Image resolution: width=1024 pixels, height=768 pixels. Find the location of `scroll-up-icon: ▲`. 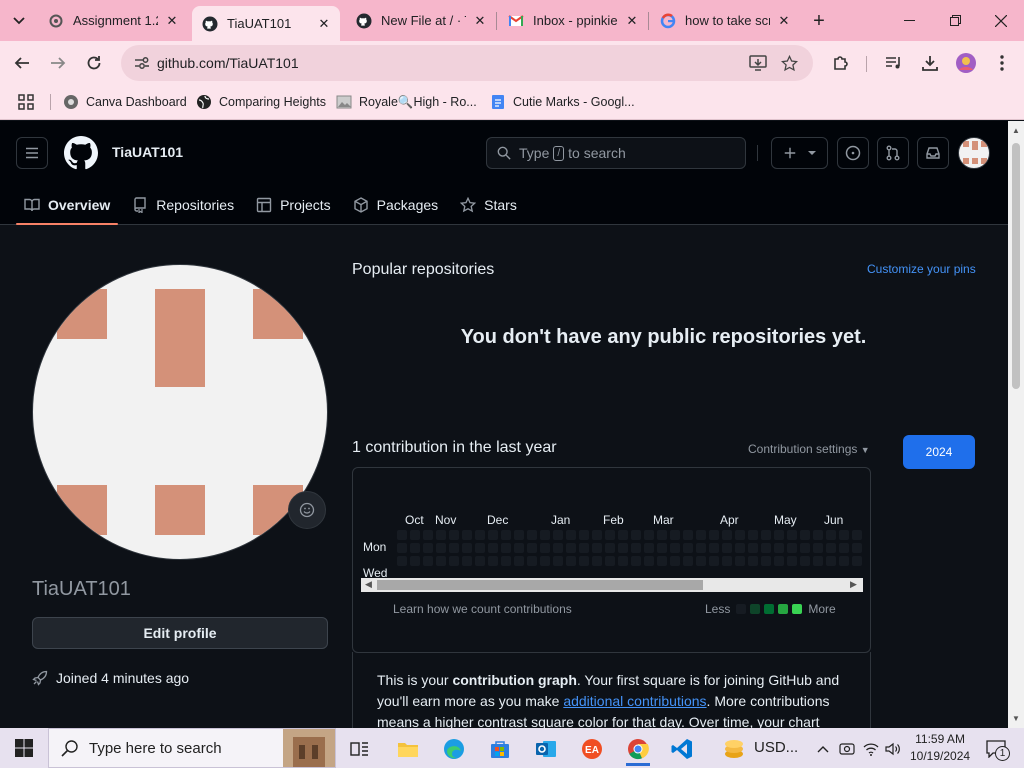

scroll-up-icon: ▲ is located at coordinates (1016, 131).